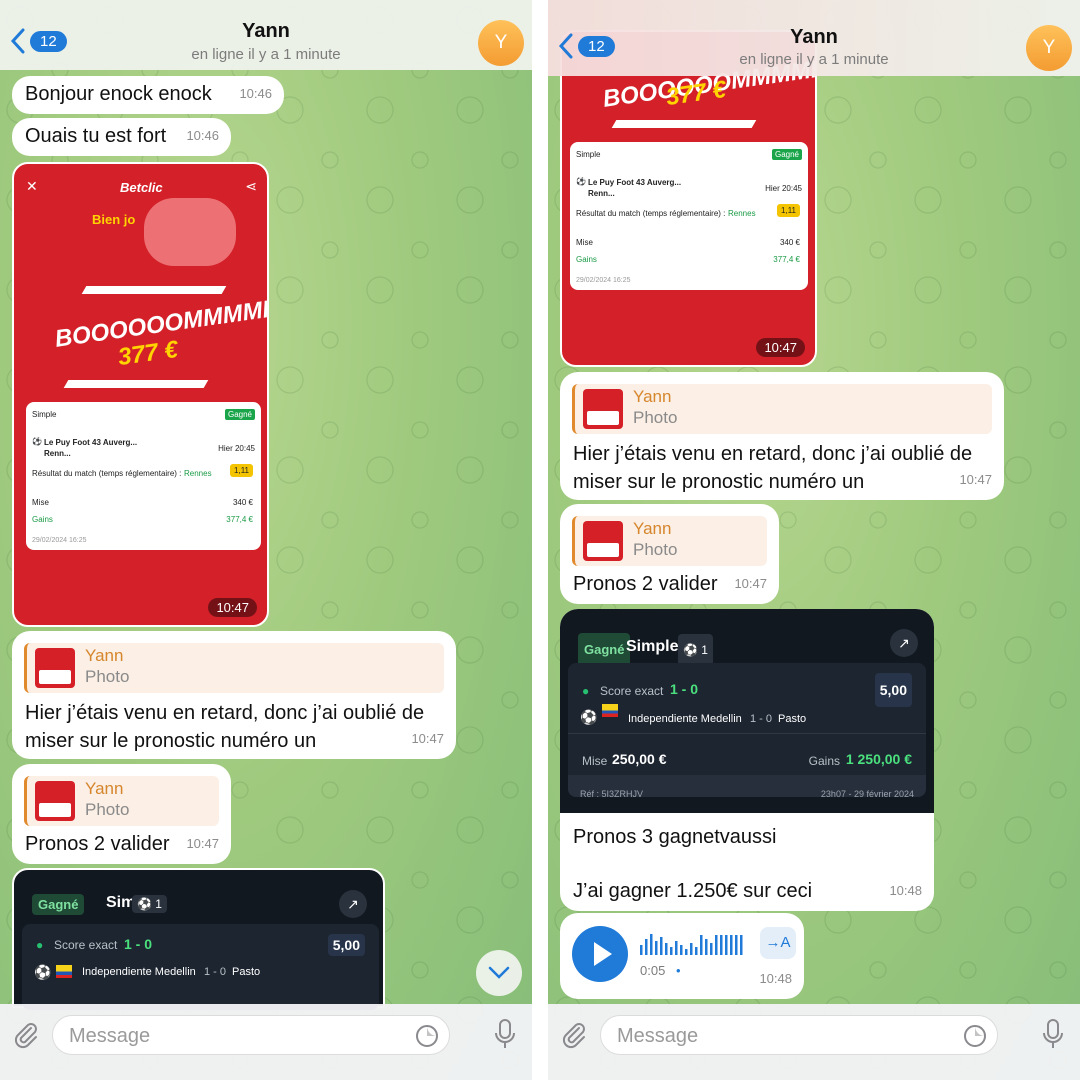 The image size is (1080, 1080). I want to click on transcribe-button: →A, so click(778, 943).